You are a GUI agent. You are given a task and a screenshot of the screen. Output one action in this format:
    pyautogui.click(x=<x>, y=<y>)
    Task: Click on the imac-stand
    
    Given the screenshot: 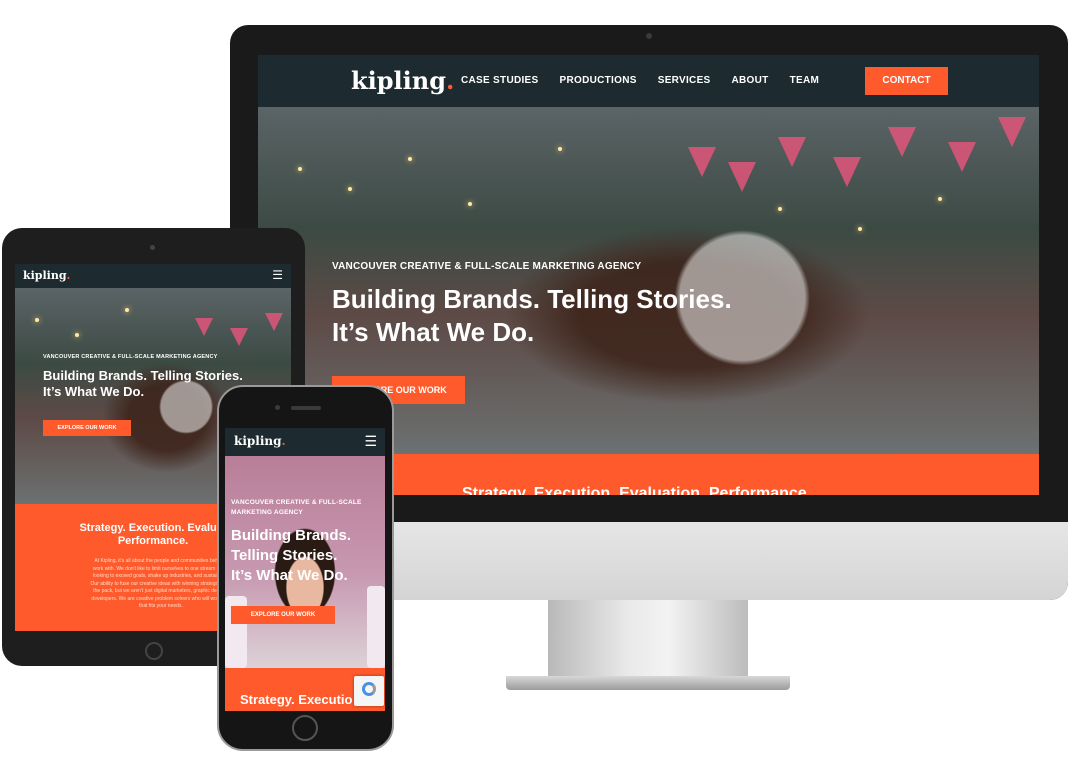 What is the action you would take?
    pyautogui.click(x=648, y=639)
    